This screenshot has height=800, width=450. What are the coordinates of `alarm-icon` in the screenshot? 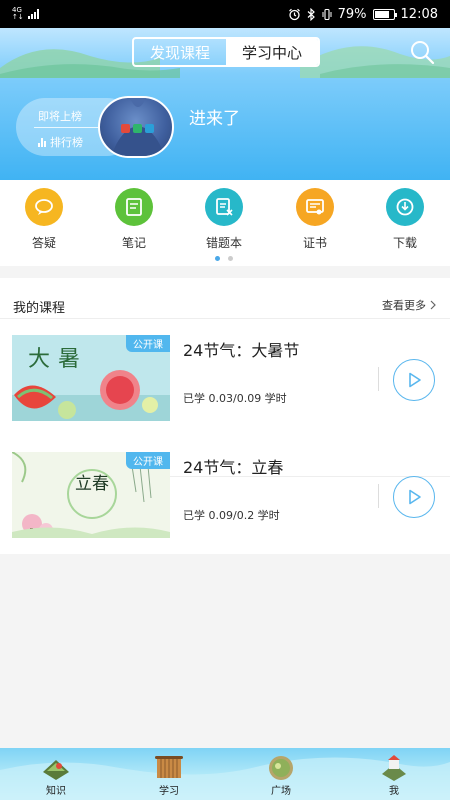 It's located at (294, 14).